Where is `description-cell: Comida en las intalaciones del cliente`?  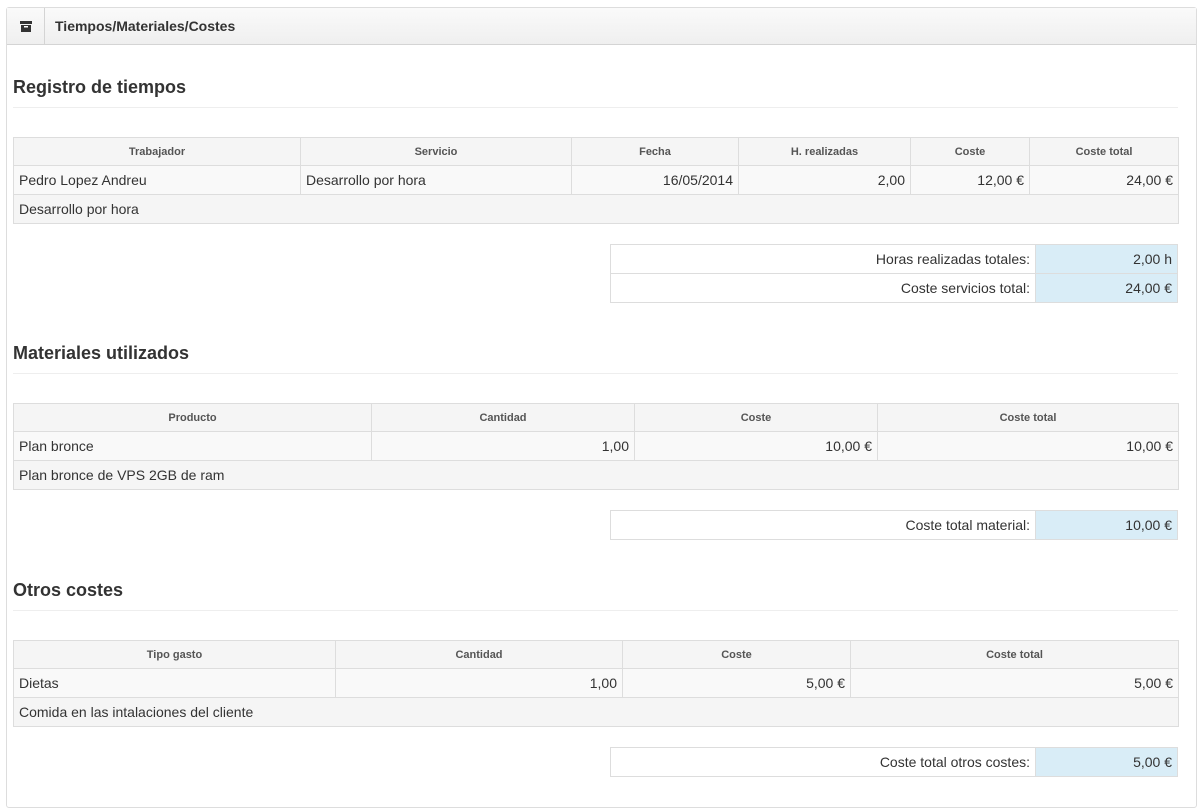 description-cell: Comida en las intalaciones del cliente is located at coordinates (596, 712).